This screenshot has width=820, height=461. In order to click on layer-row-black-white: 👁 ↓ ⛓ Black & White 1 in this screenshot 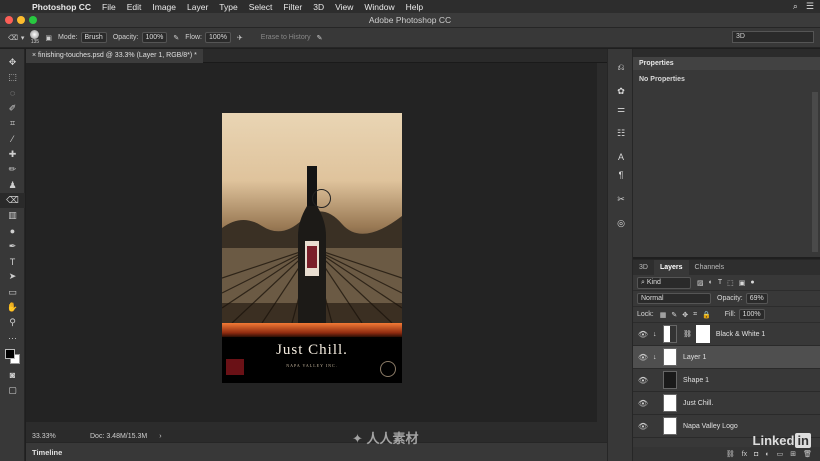, I will do `click(726, 334)`.